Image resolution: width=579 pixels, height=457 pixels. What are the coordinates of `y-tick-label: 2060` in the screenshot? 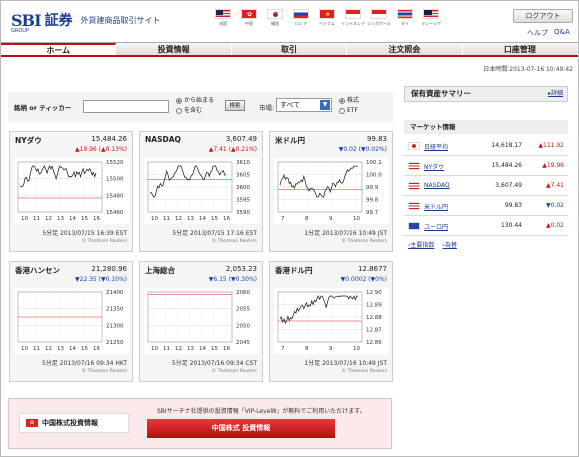 It's located at (243, 293).